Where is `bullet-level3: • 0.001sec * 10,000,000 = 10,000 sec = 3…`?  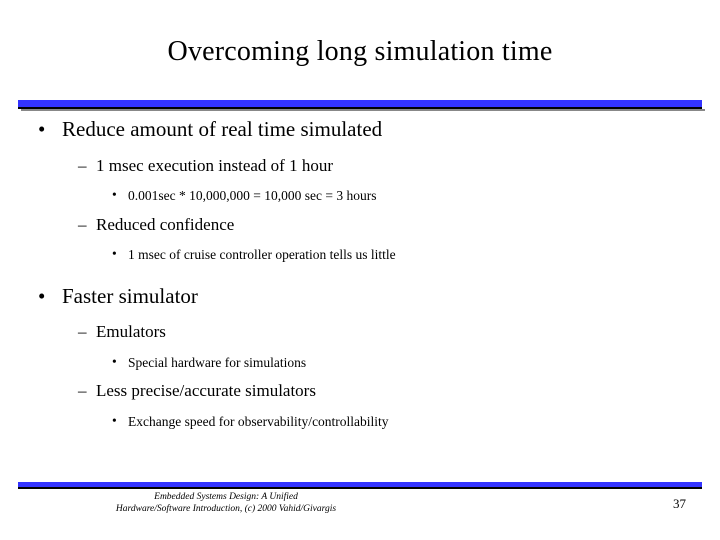
bullet-level3: • 0.001sec * 10,000,000 = 10,000 sec = 3… is located at coordinates (360, 195).